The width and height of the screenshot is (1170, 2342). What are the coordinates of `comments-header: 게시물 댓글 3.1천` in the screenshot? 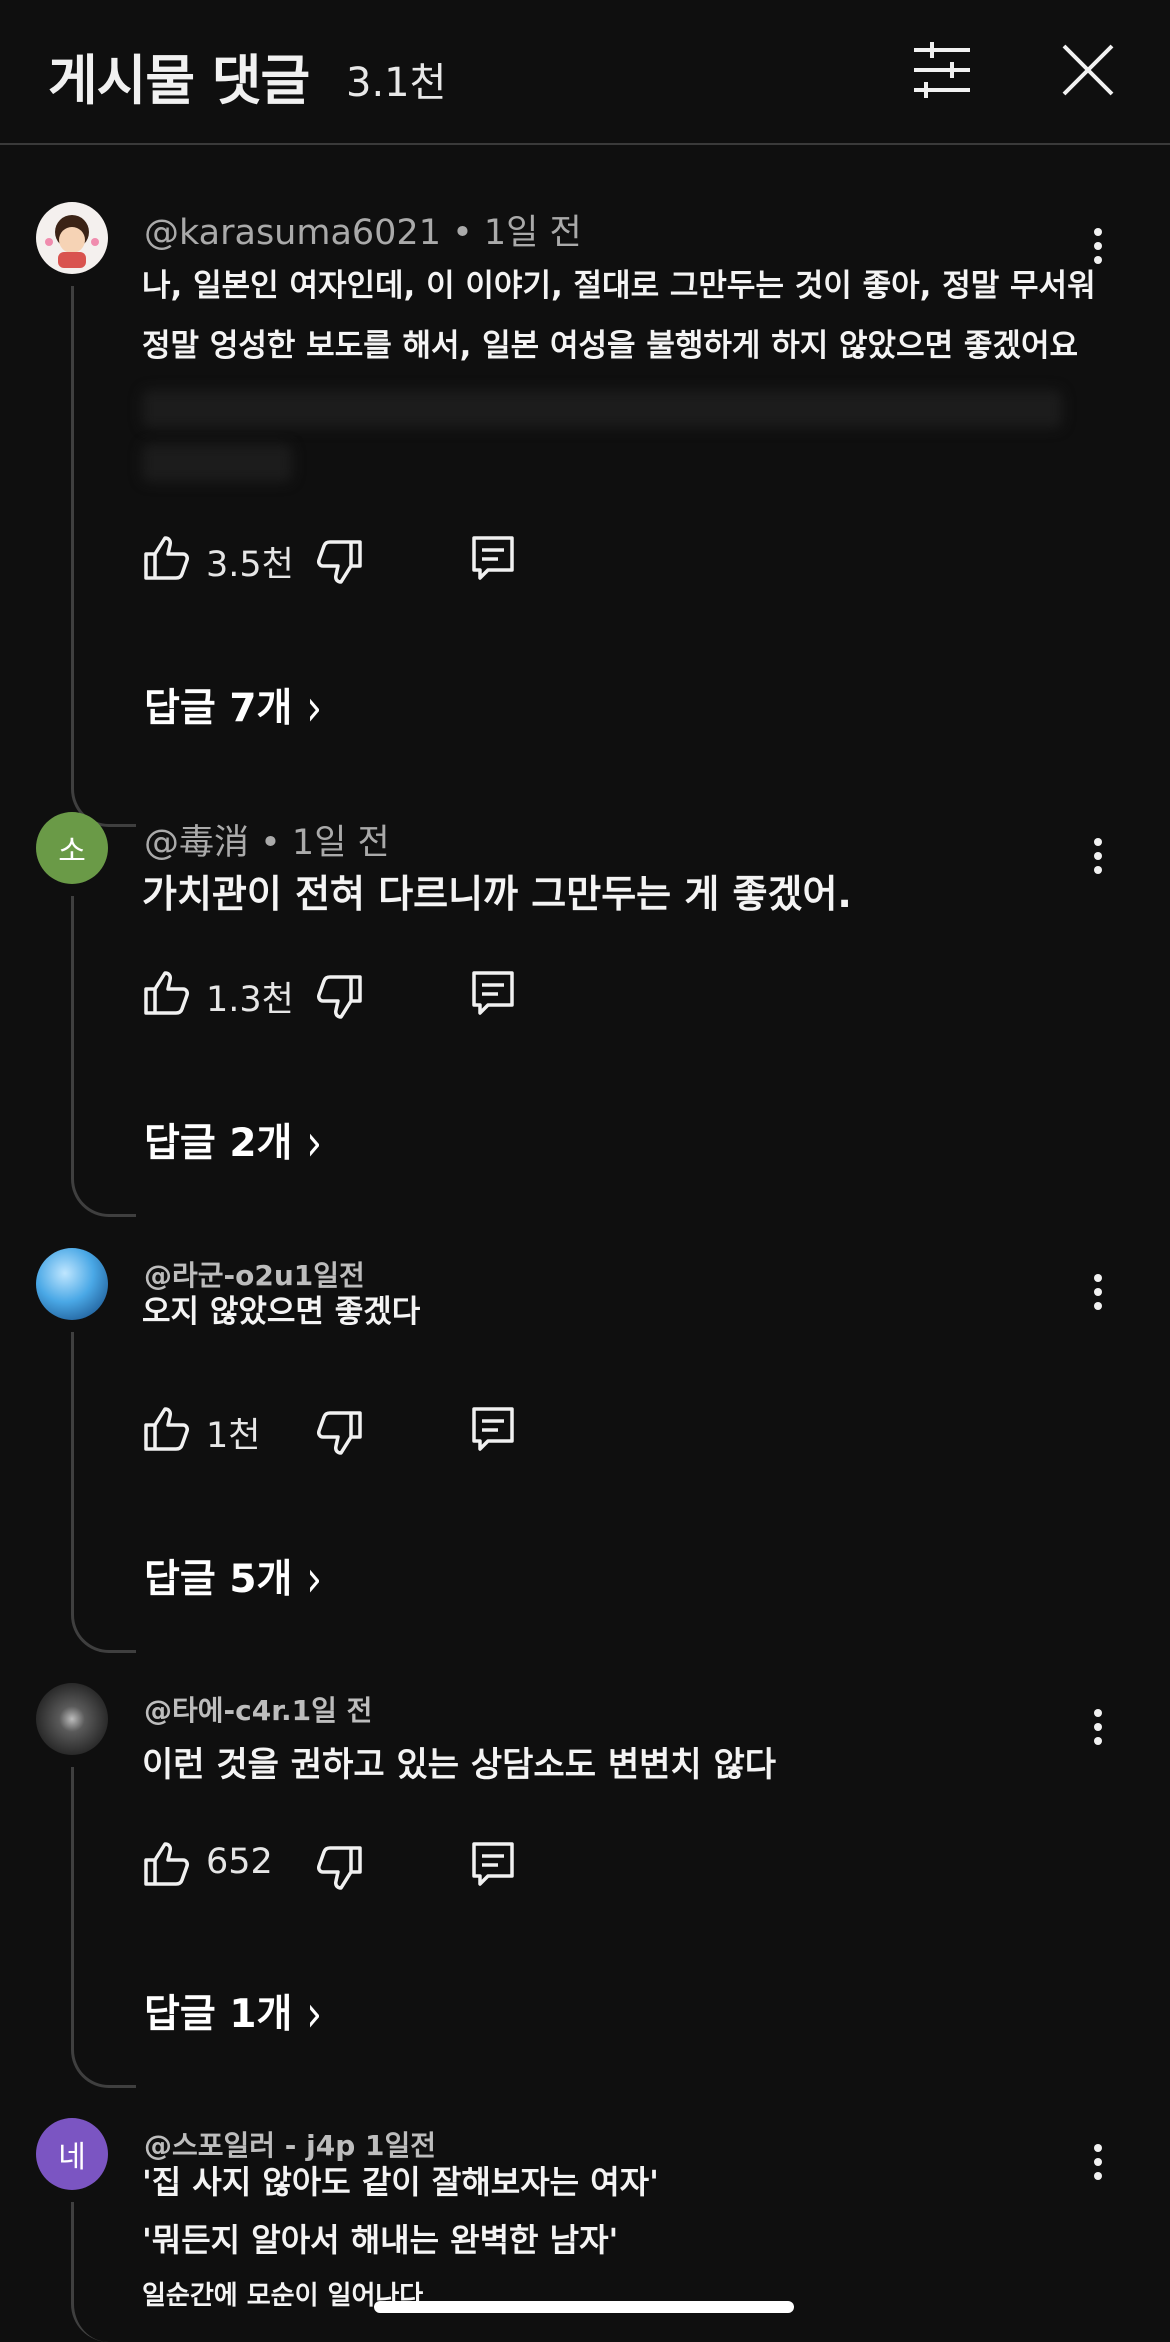 It's located at (585, 72).